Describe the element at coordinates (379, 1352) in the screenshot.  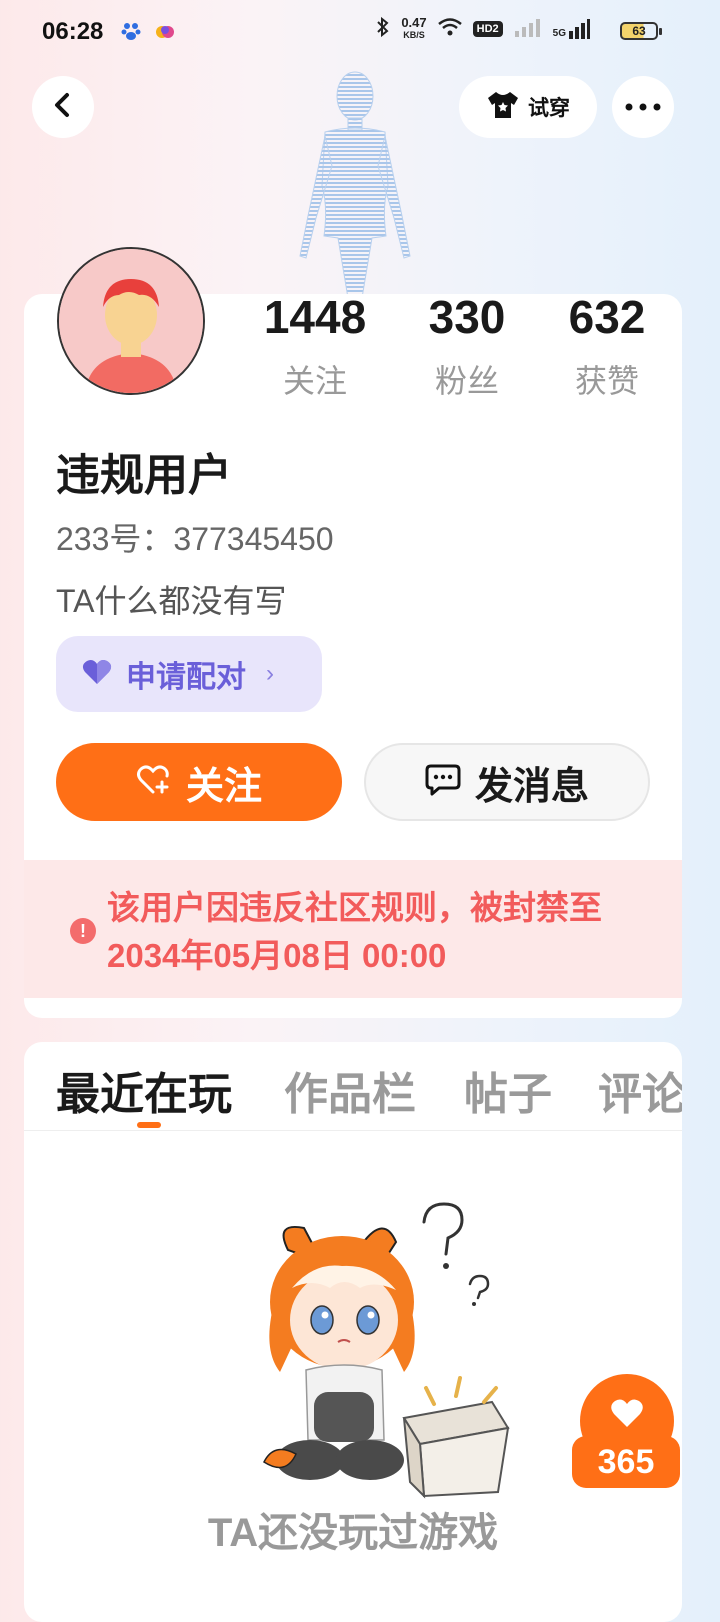
I see `empty-state-illustration` at that location.